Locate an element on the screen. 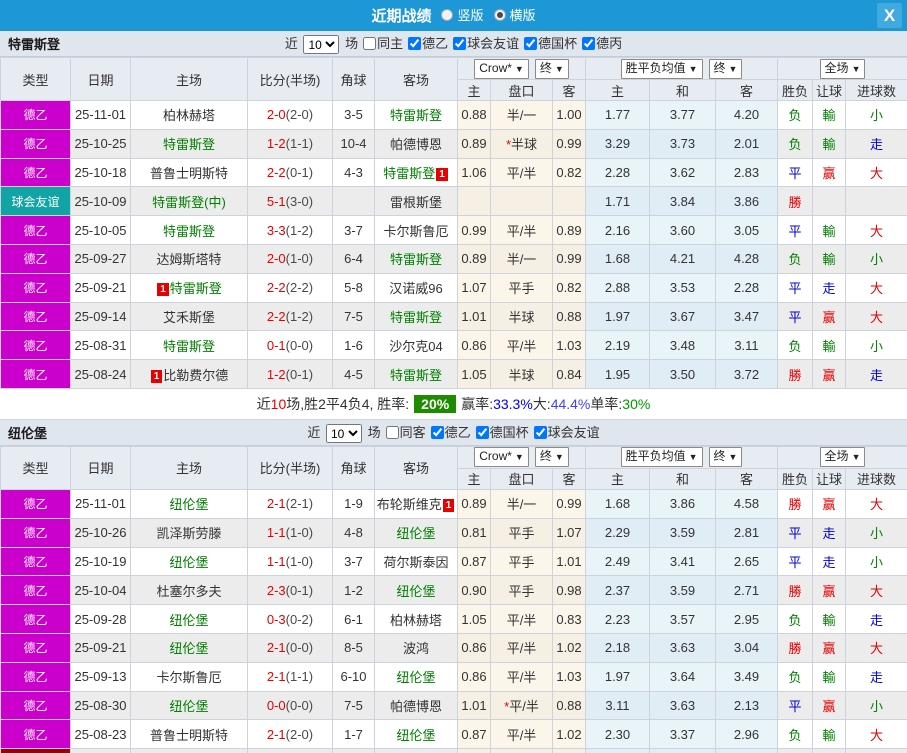  away-team-name: 沙尔克04 is located at coordinates (415, 346).